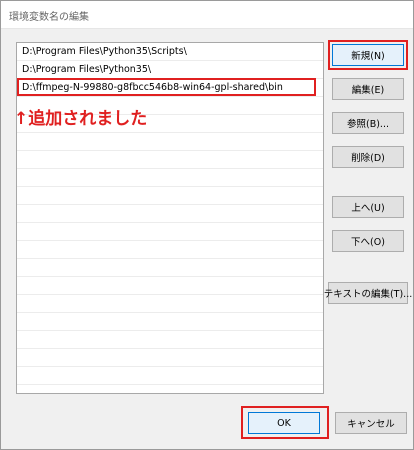 The image size is (414, 450). I want to click on list-item: D:\Program Files\Python35\Scripts\, so click(170, 52).